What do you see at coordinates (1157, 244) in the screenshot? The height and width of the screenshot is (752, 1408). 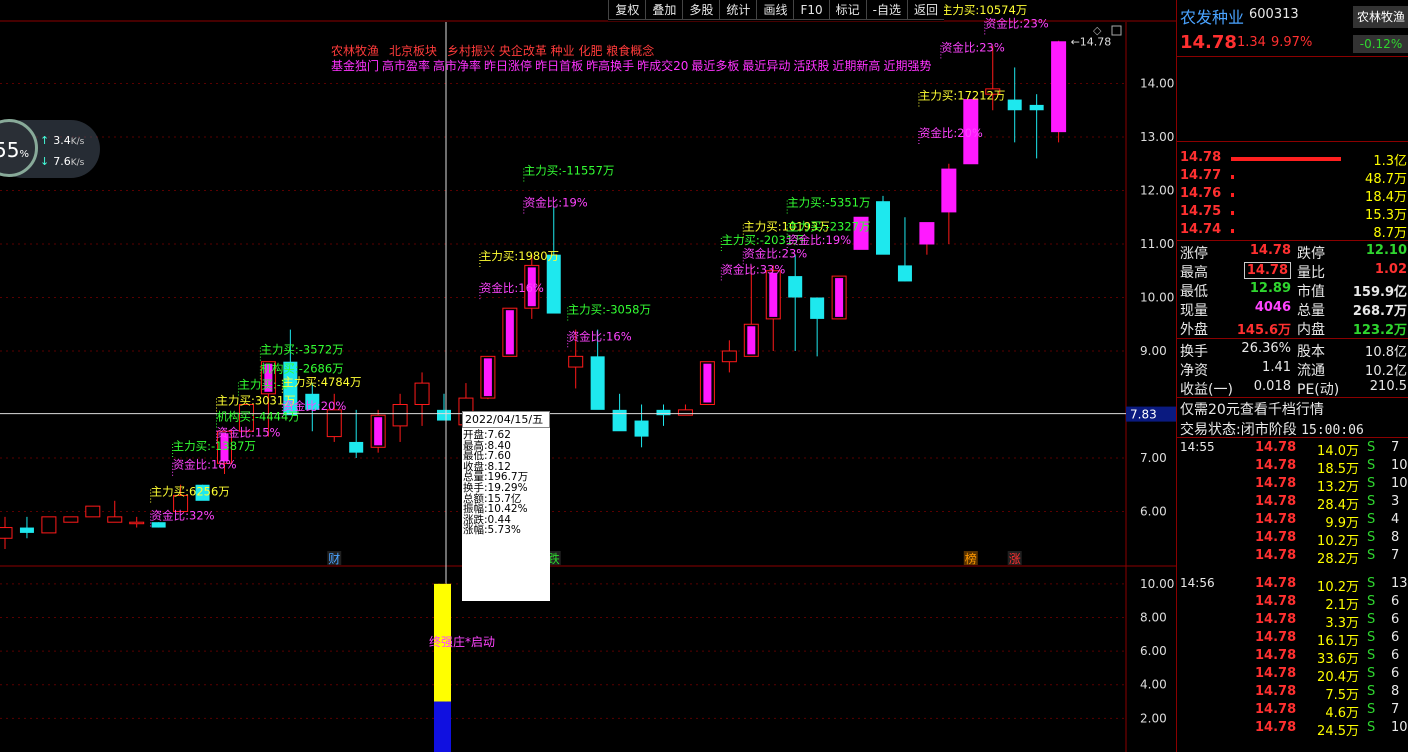 I see `price-tick-label: 11.00` at bounding box center [1157, 244].